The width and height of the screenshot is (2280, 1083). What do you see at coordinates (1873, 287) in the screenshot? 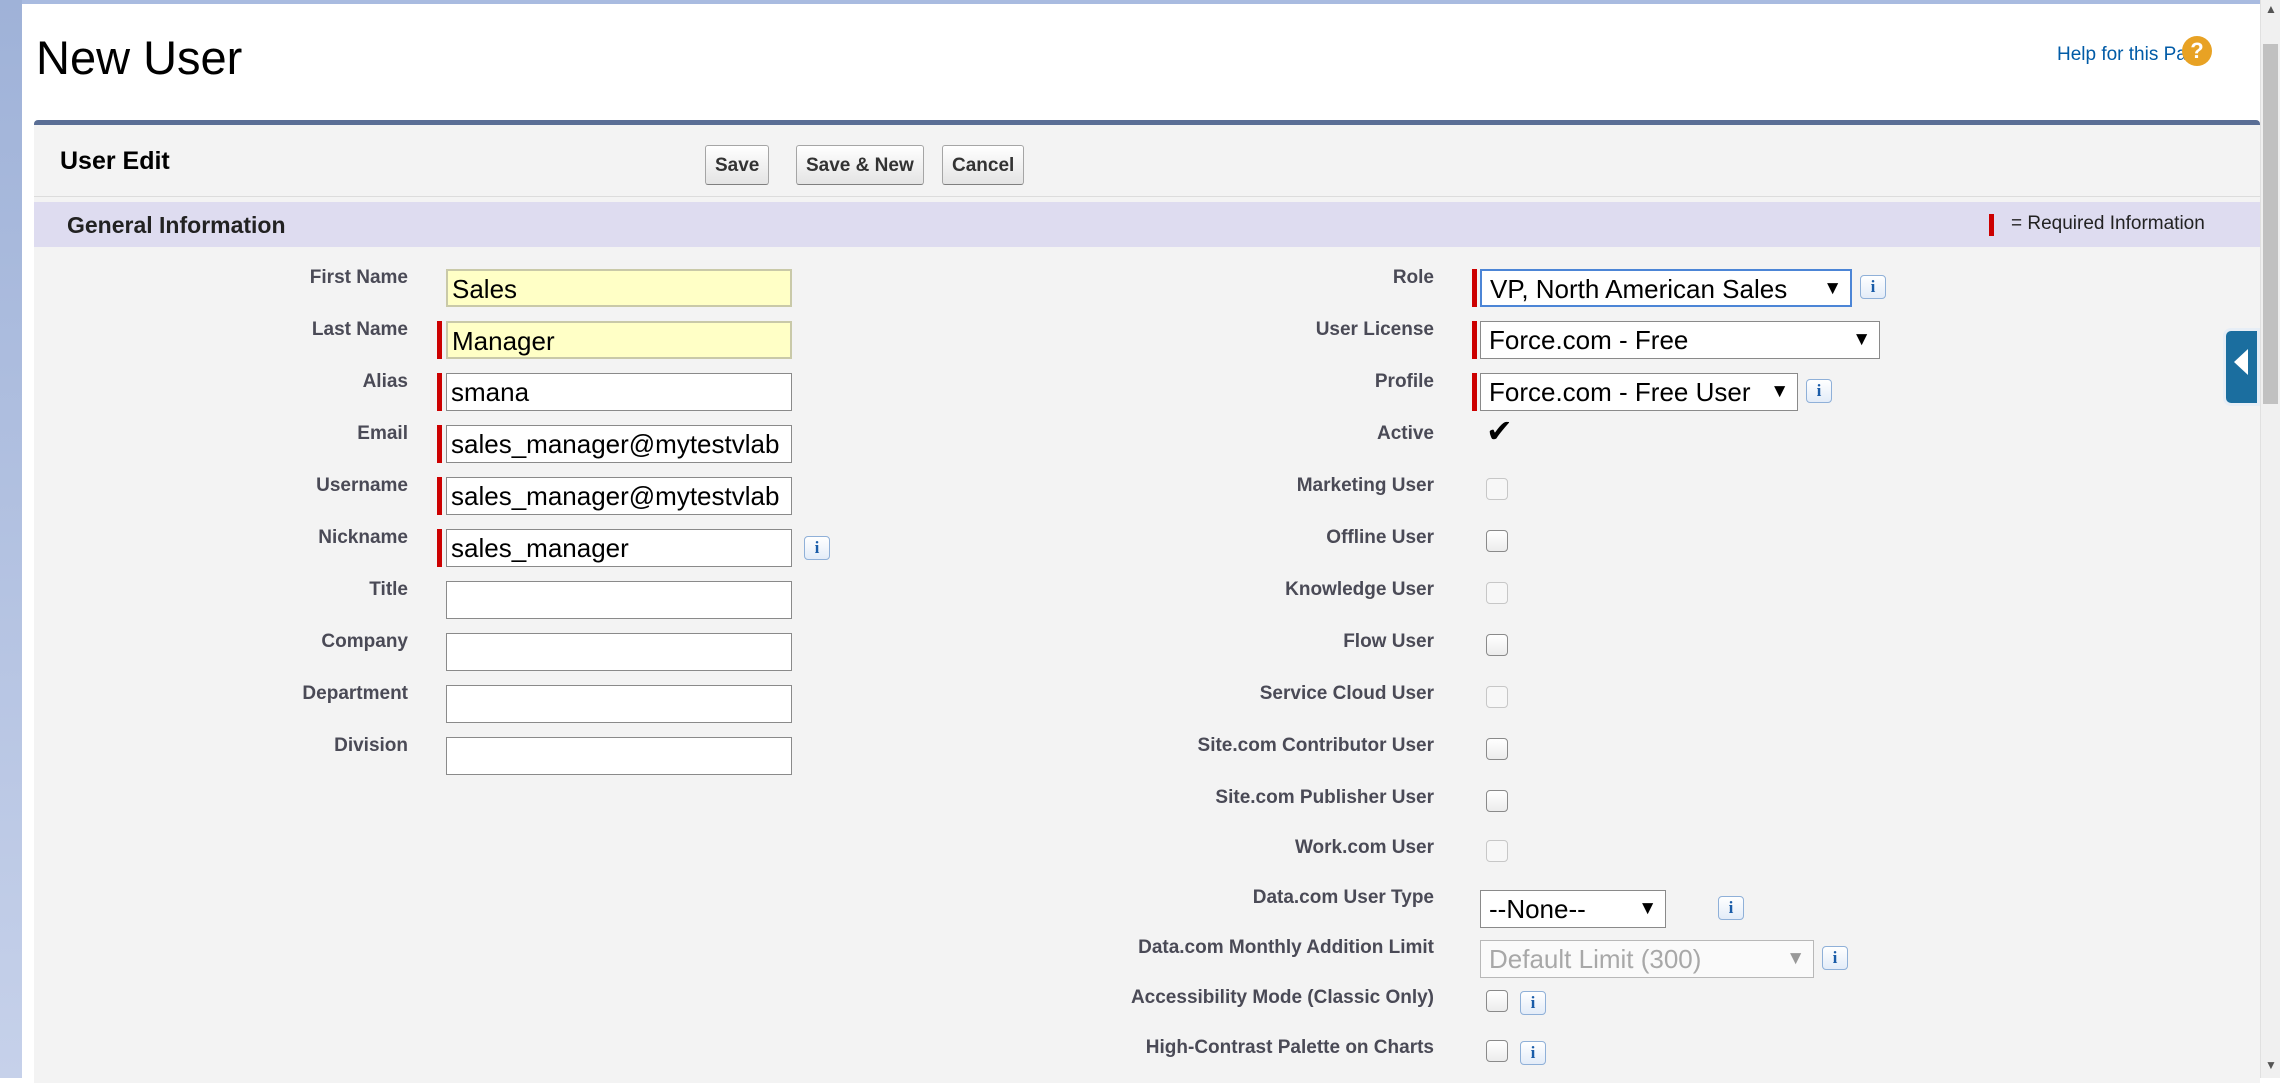
I see `role-info-icon: i` at bounding box center [1873, 287].